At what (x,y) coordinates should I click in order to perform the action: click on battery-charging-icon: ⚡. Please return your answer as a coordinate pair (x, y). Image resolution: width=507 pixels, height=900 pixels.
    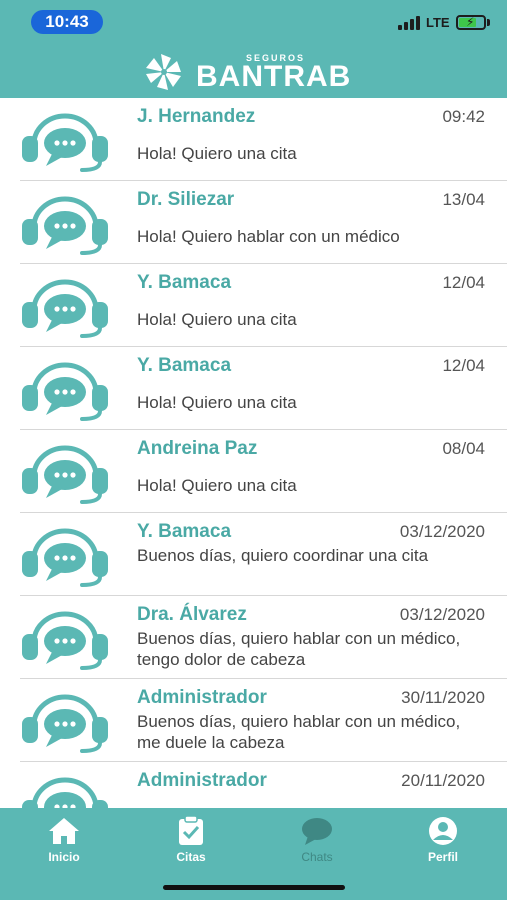
    Looking at the image, I should click on (471, 22).